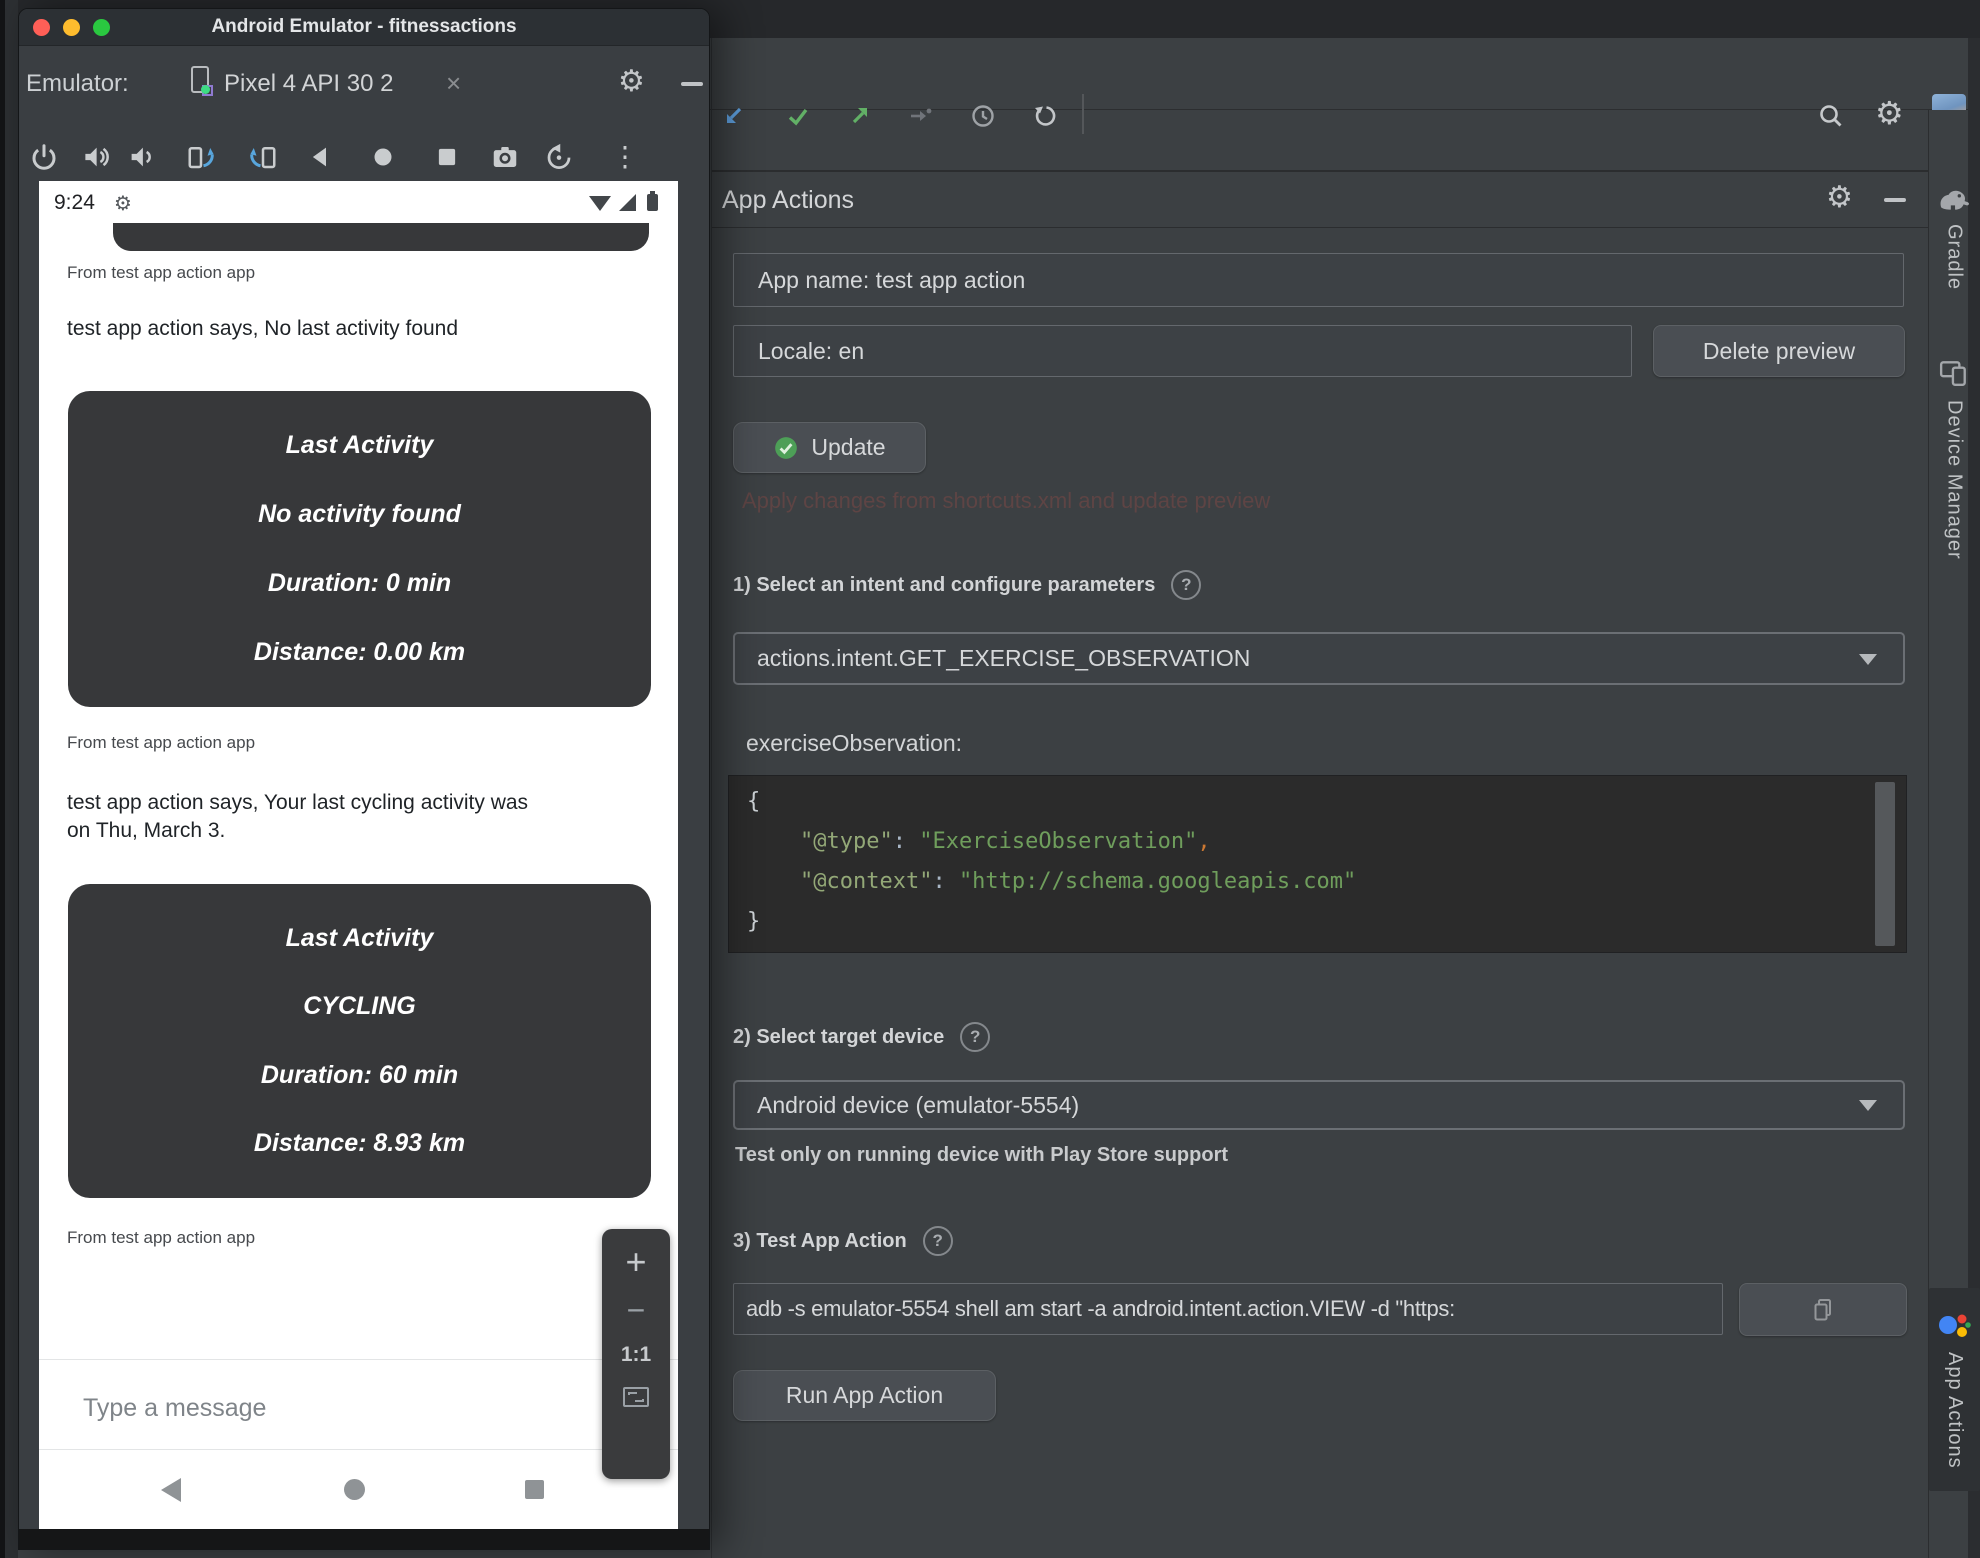 The image size is (1980, 1558). I want to click on copy-icon, so click(1822, 1309).